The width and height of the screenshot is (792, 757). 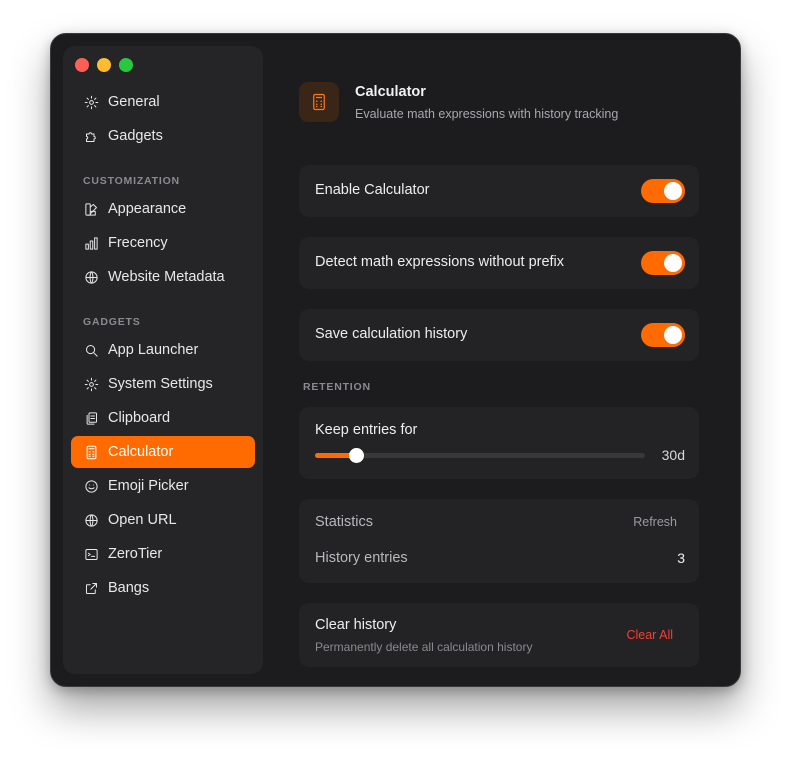 What do you see at coordinates (91, 209) in the screenshot?
I see `palette-icon` at bounding box center [91, 209].